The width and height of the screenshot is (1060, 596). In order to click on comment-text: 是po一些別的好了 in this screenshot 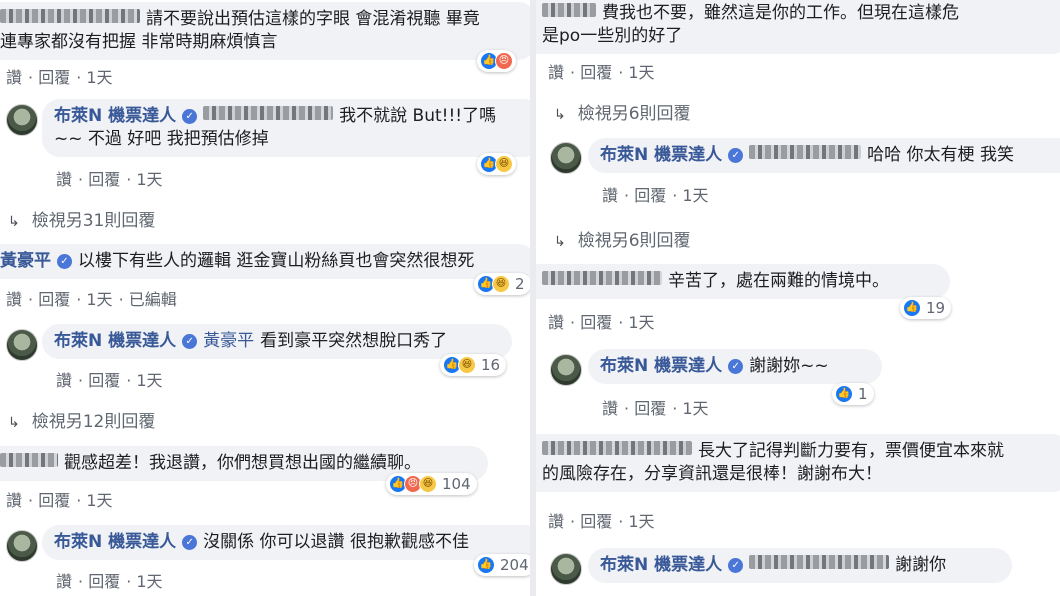, I will do `click(612, 36)`.